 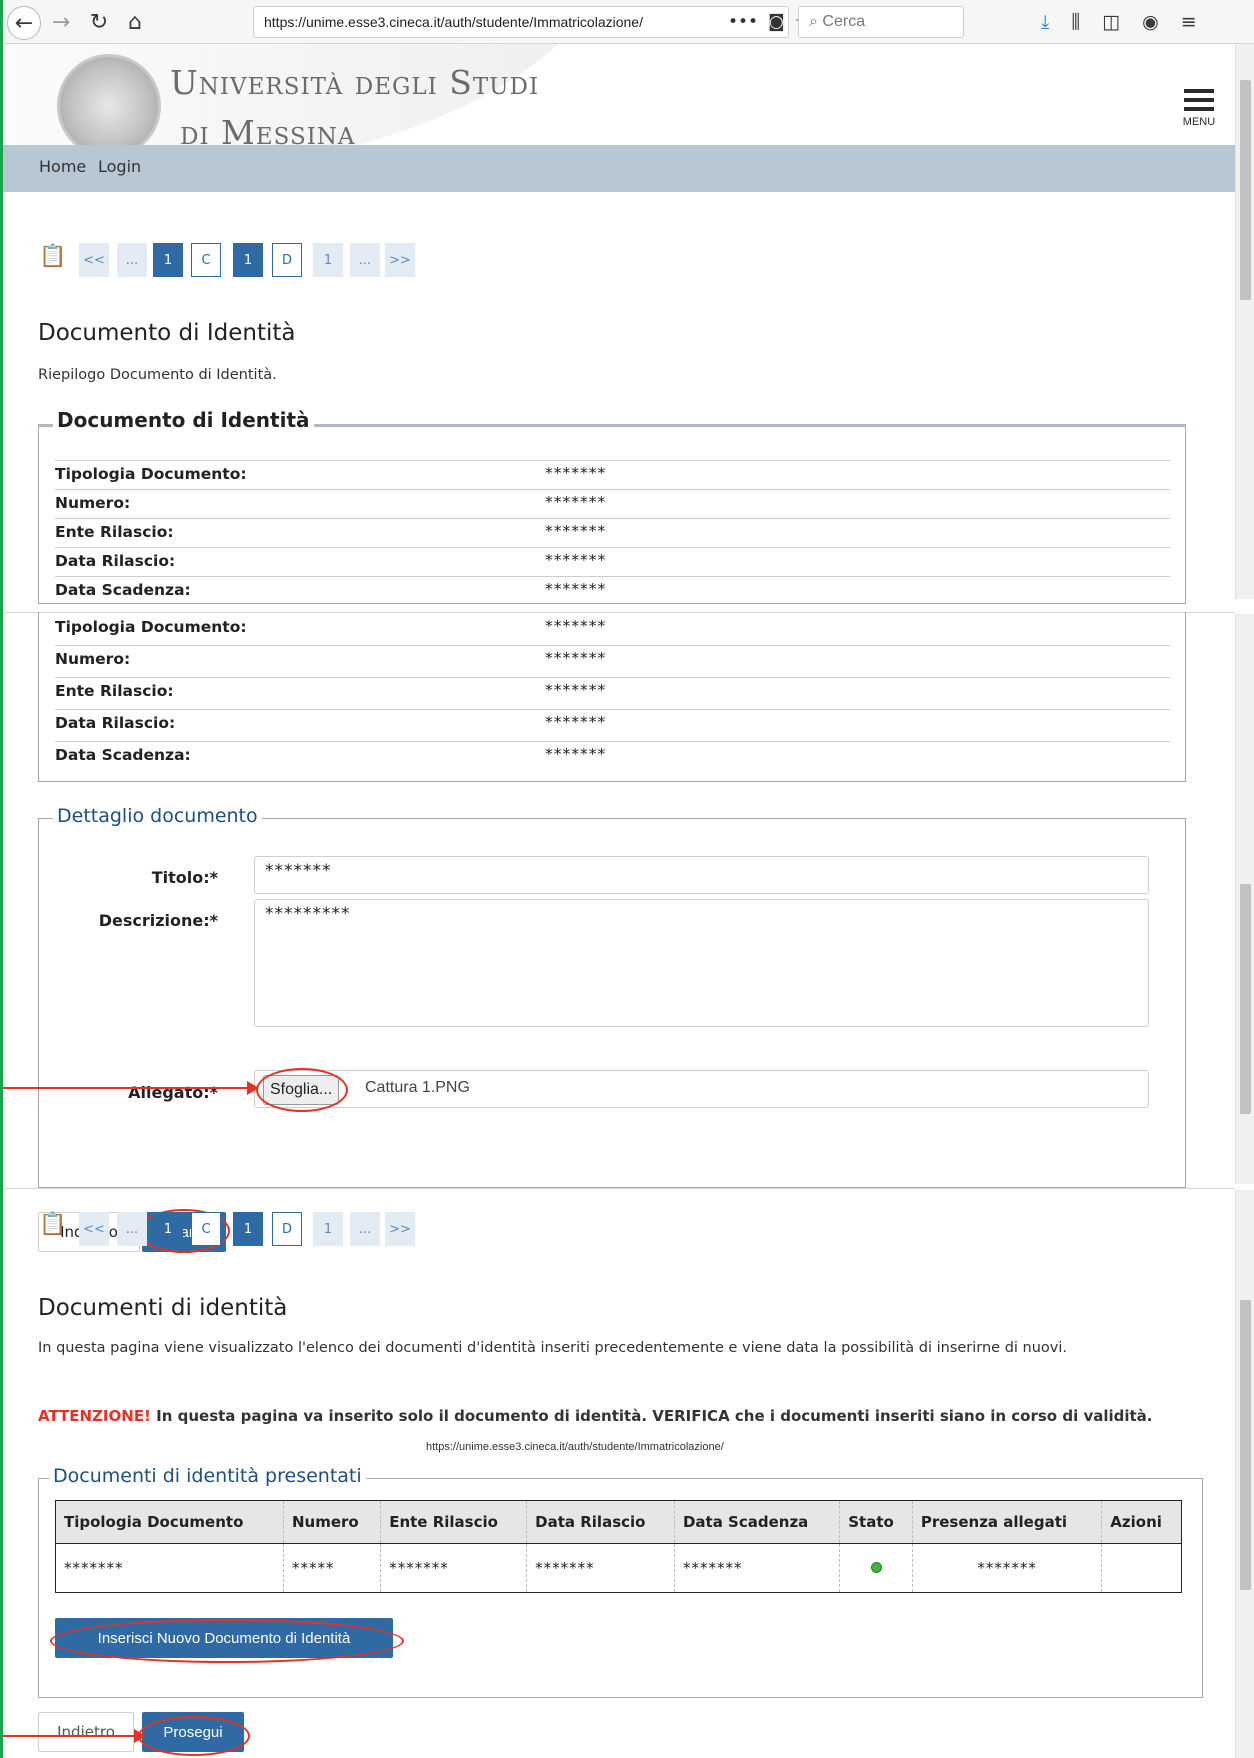 What do you see at coordinates (1007, 1568) in the screenshot?
I see `cell-allegati: *******` at bounding box center [1007, 1568].